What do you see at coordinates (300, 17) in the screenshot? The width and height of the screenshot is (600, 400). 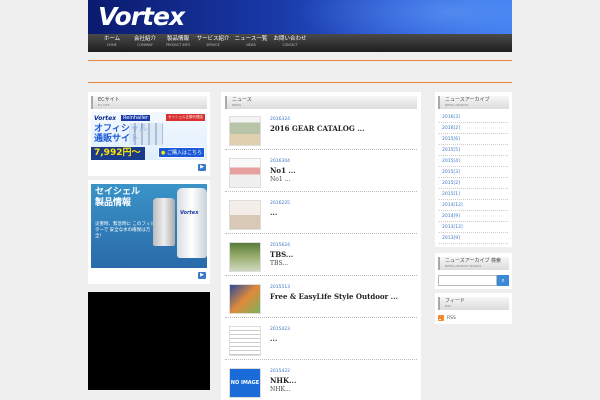 I see `header-banner: Vortex` at bounding box center [300, 17].